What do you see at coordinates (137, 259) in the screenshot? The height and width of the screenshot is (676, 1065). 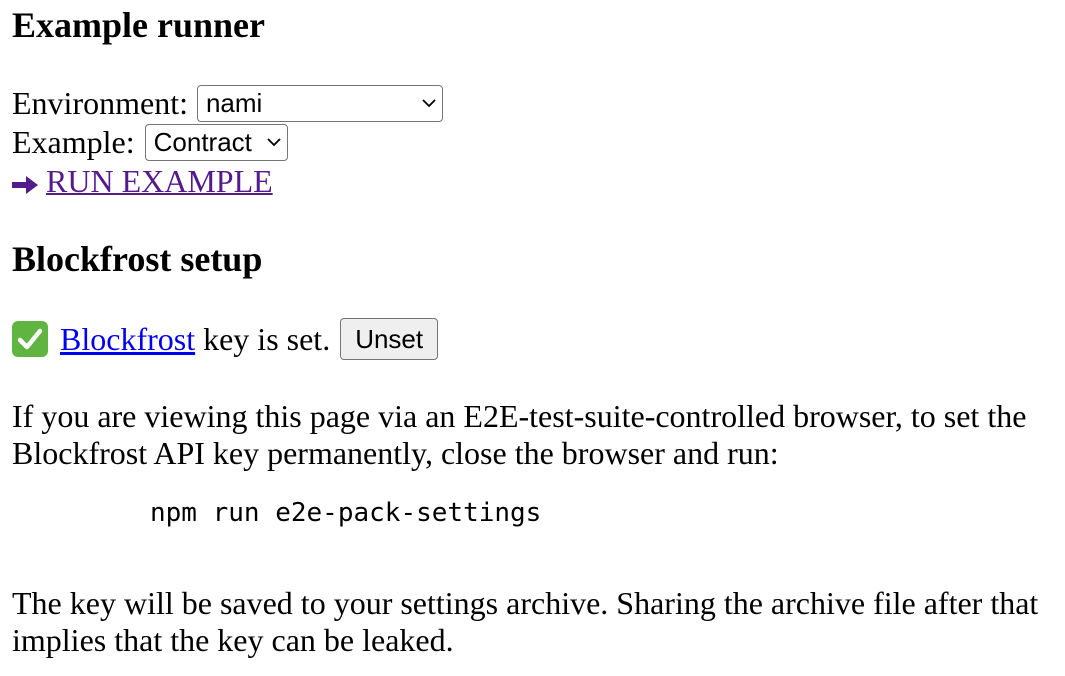 I see `blockfrost-setup-heading: Blockfrost setup` at bounding box center [137, 259].